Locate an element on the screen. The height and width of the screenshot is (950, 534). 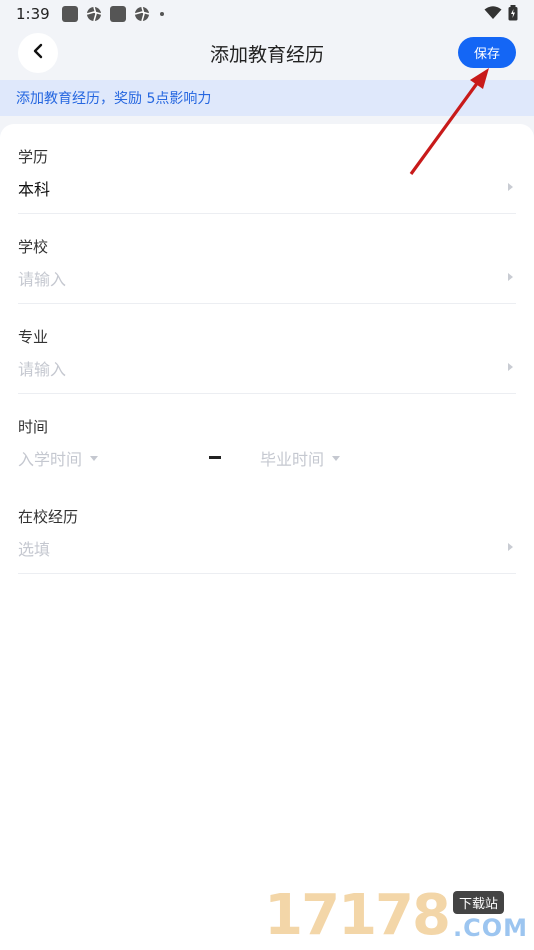
school-row: 学校 请输入 is located at coordinates (267, 259).